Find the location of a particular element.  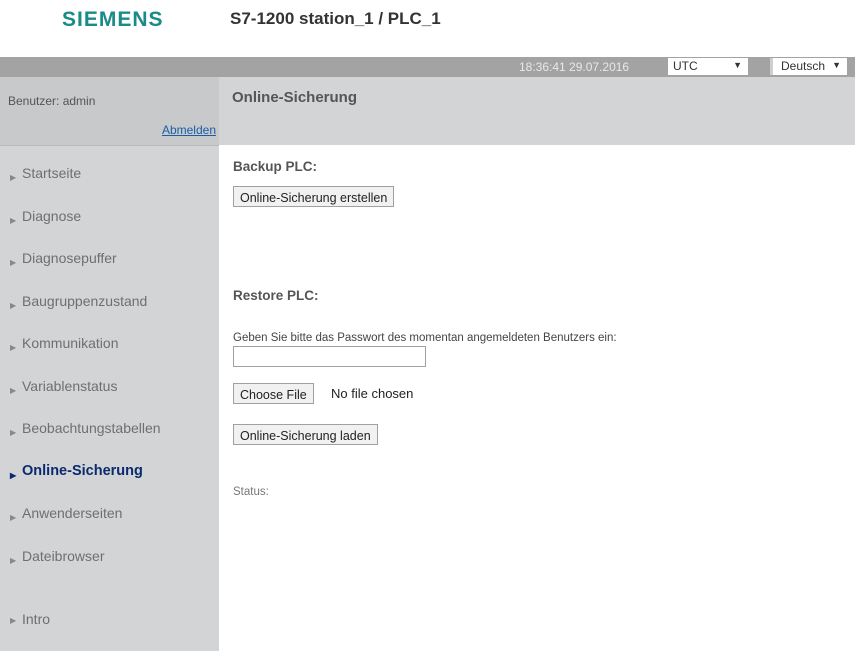

sidebar-item-label: Dateibrowser is located at coordinates (63, 555).